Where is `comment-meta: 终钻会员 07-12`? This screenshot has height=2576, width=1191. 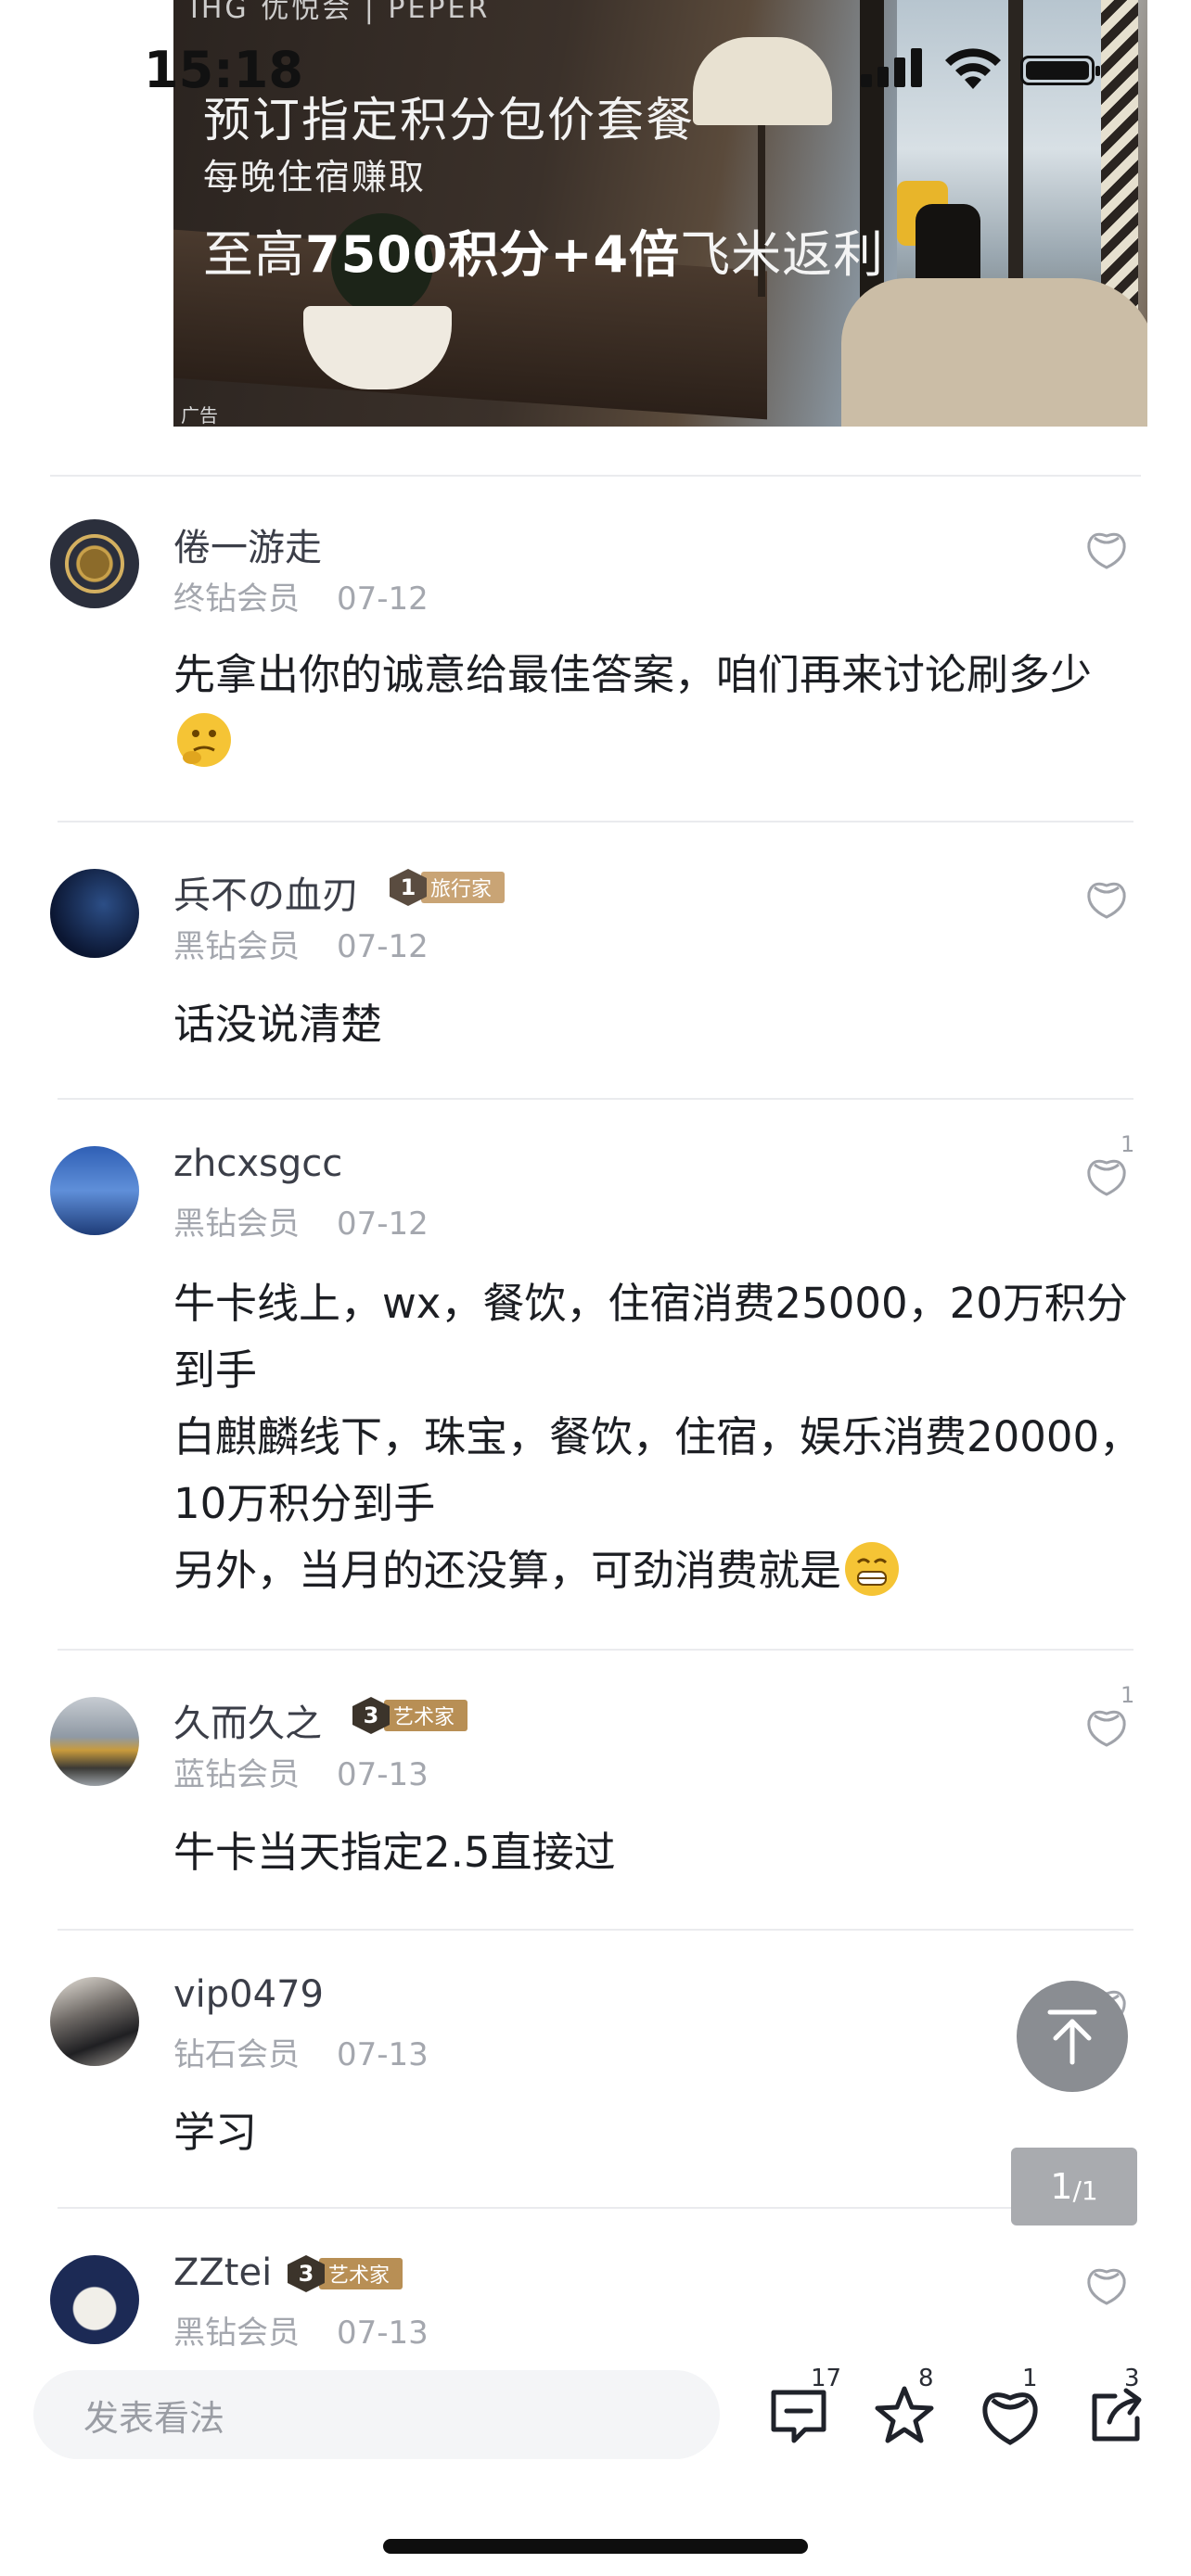 comment-meta: 终钻会员 07-12 is located at coordinates (301, 599).